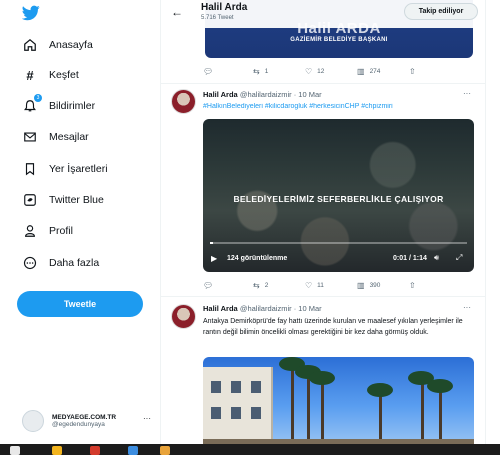 The height and width of the screenshot is (455, 500). Describe the element at coordinates (80, 304) in the screenshot. I see `tweet-button: Tweetle` at that location.